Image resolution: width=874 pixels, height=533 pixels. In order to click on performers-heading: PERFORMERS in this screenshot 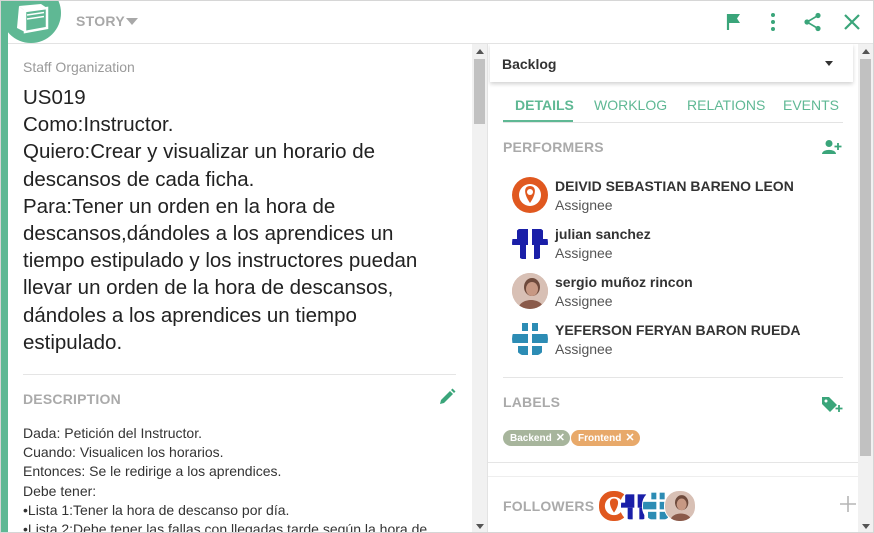, I will do `click(553, 147)`.